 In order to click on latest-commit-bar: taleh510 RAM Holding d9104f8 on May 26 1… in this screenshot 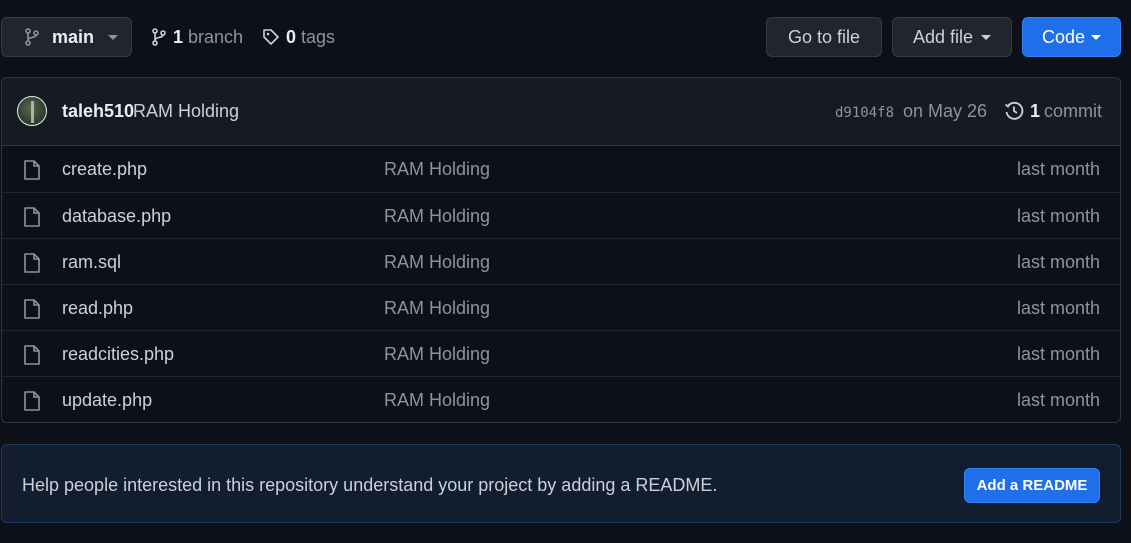, I will do `click(561, 112)`.